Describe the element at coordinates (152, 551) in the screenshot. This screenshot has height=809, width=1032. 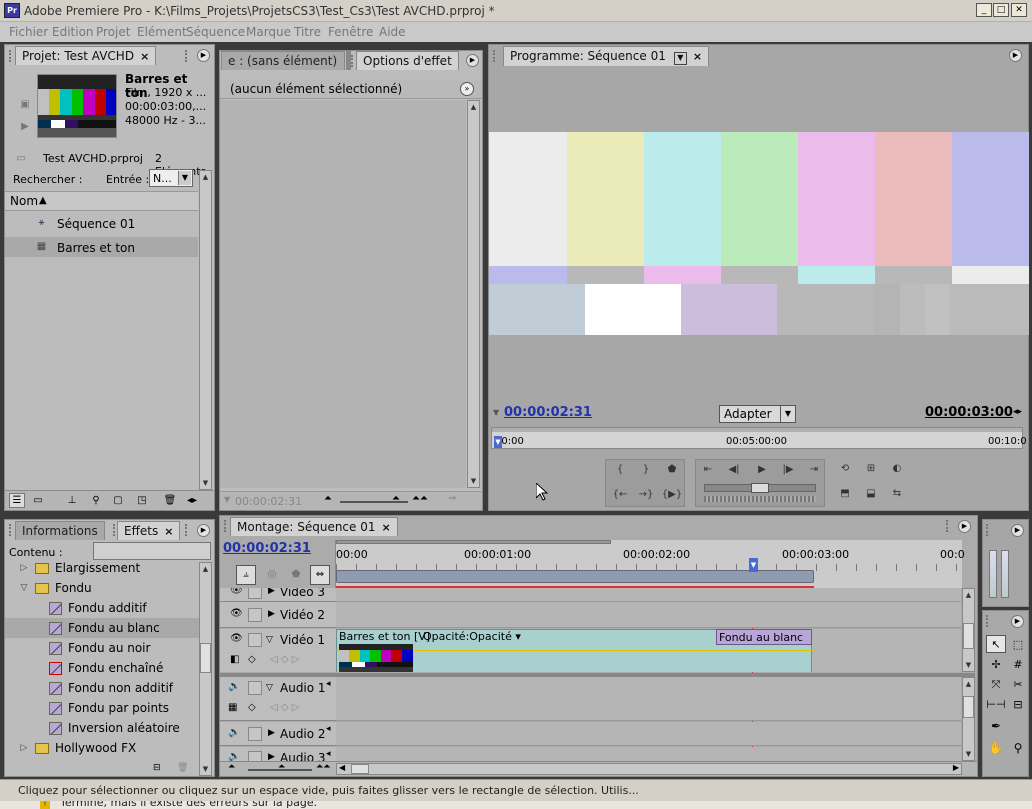
I see `effects-search-input` at that location.